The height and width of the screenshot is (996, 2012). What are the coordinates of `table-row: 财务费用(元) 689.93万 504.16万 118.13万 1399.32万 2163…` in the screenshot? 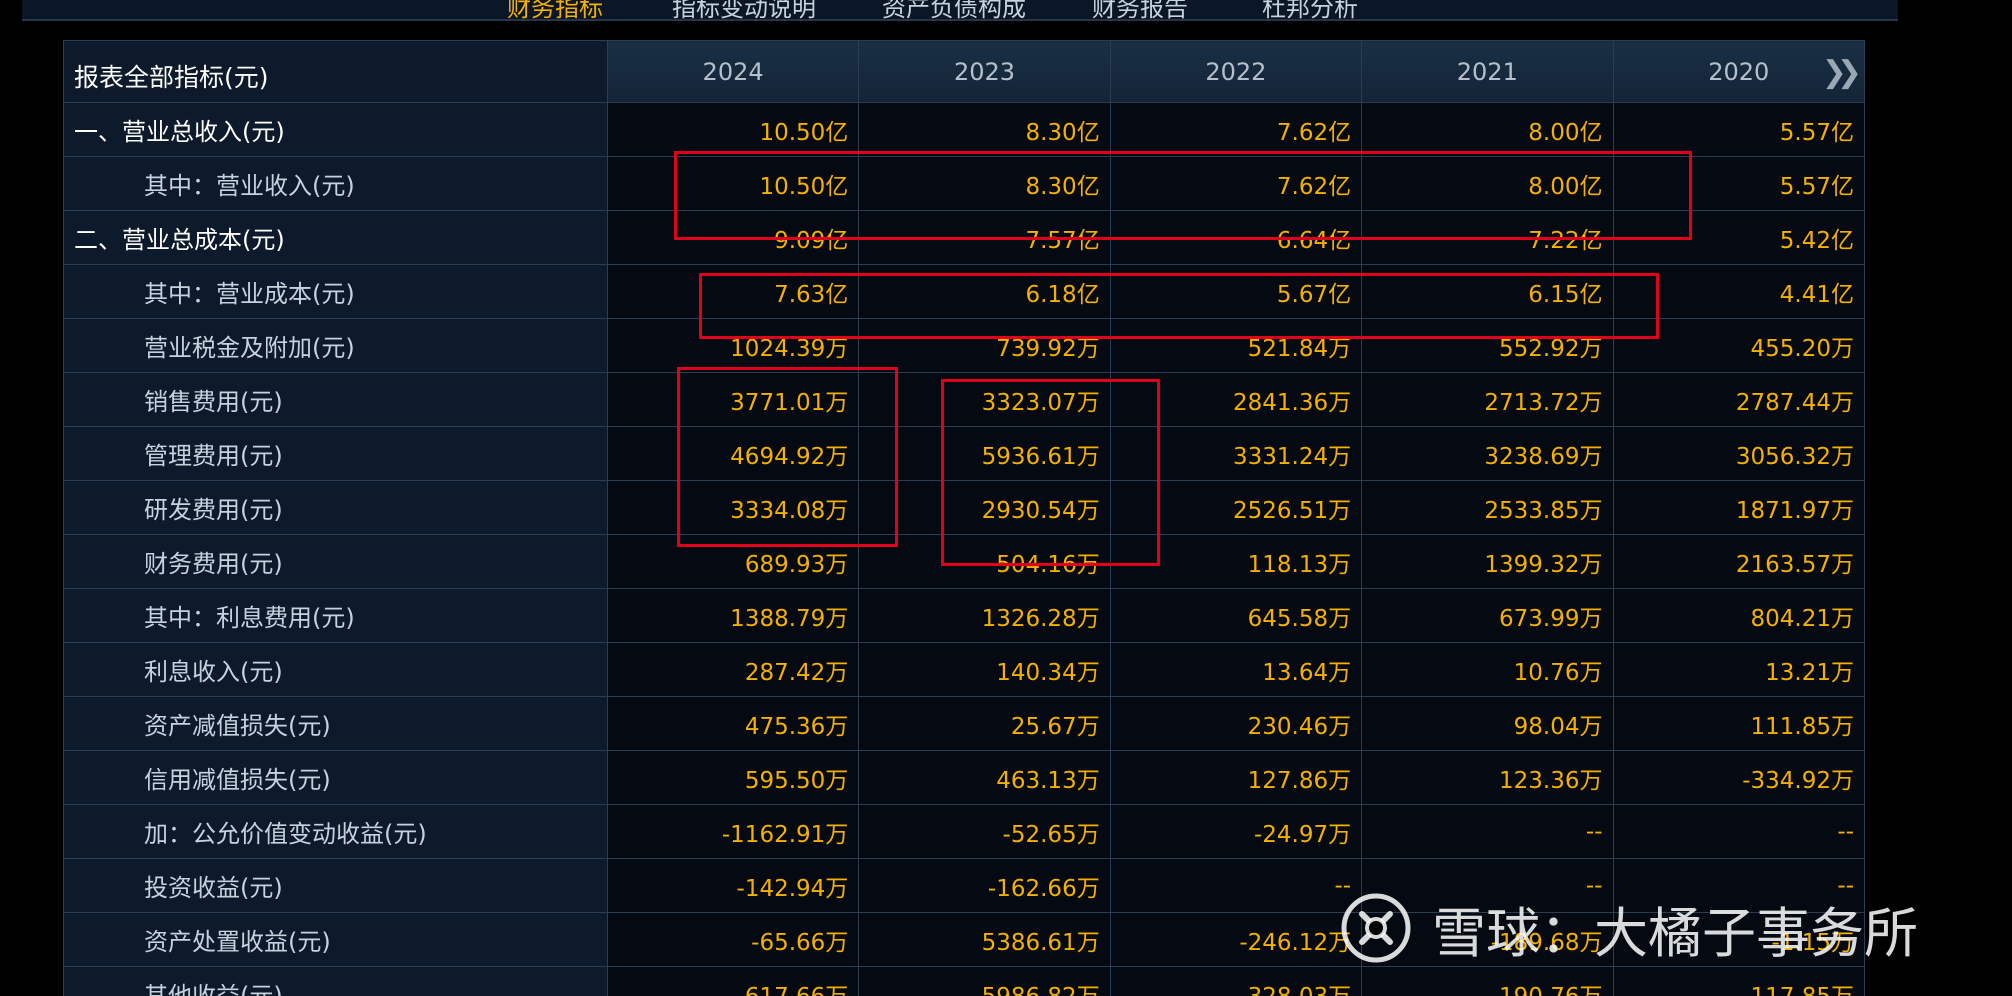 It's located at (964, 561).